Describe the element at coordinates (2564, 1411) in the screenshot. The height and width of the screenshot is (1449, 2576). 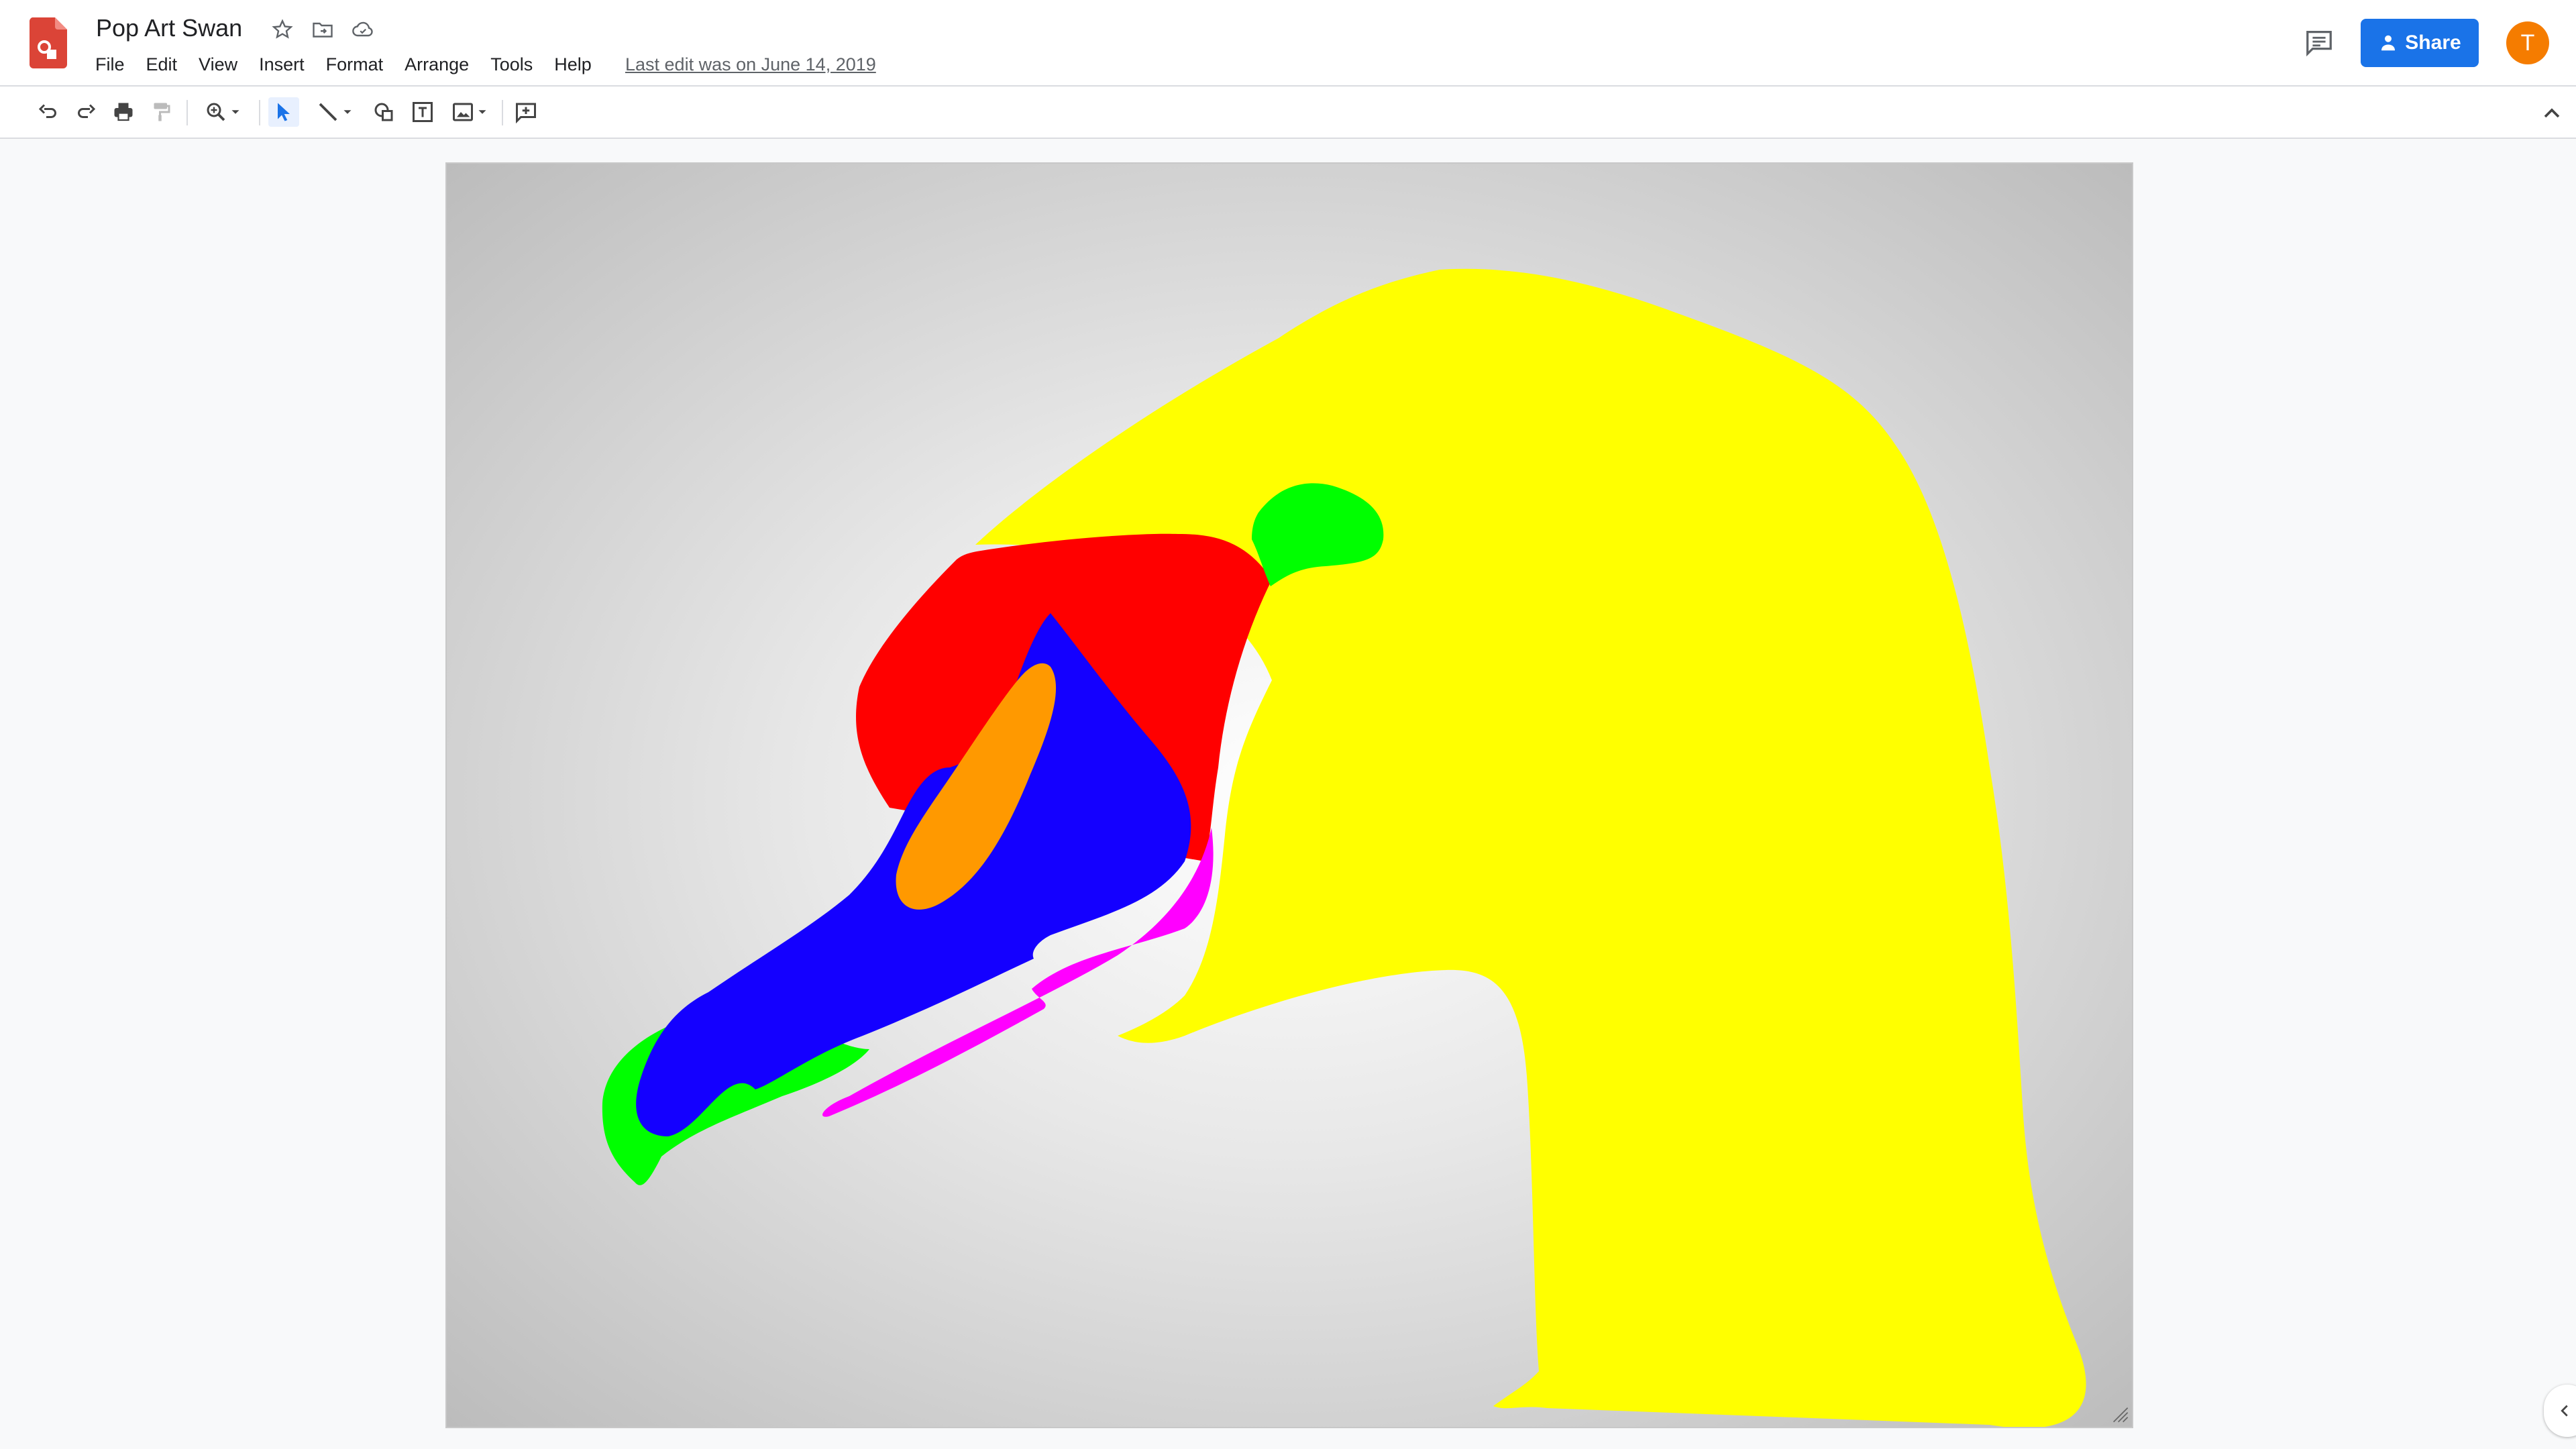
I see `chevron-left-icon` at that location.